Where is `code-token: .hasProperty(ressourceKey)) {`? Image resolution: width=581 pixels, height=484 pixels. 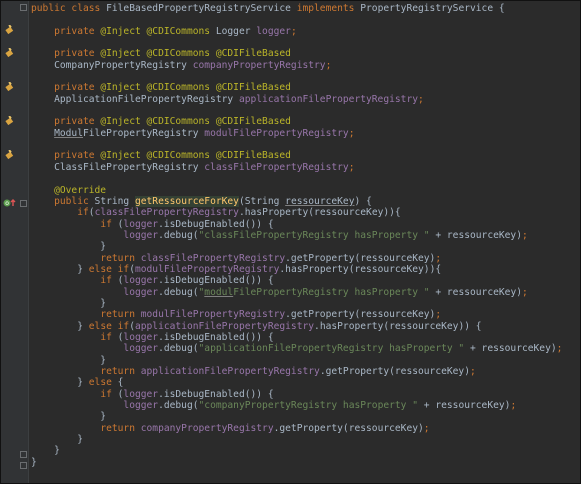
code-token: .hasProperty(ressourceKey)) { is located at coordinates (398, 326).